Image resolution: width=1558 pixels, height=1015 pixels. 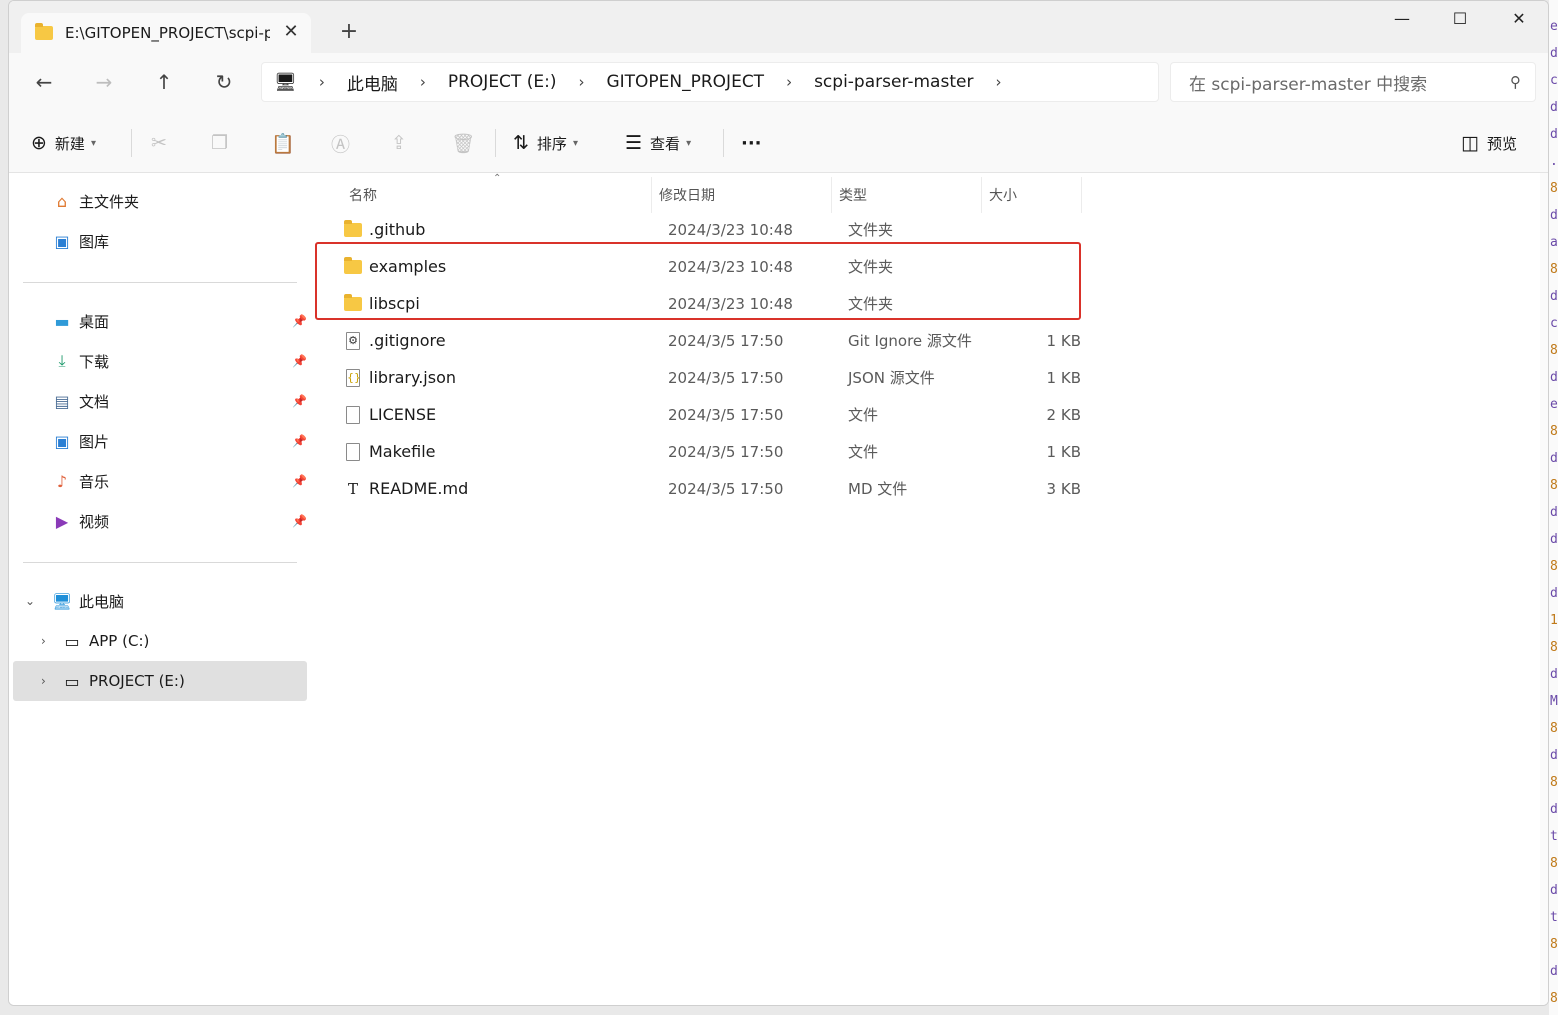 What do you see at coordinates (94, 521) in the screenshot?
I see `sidebar-item-label: 视频` at bounding box center [94, 521].